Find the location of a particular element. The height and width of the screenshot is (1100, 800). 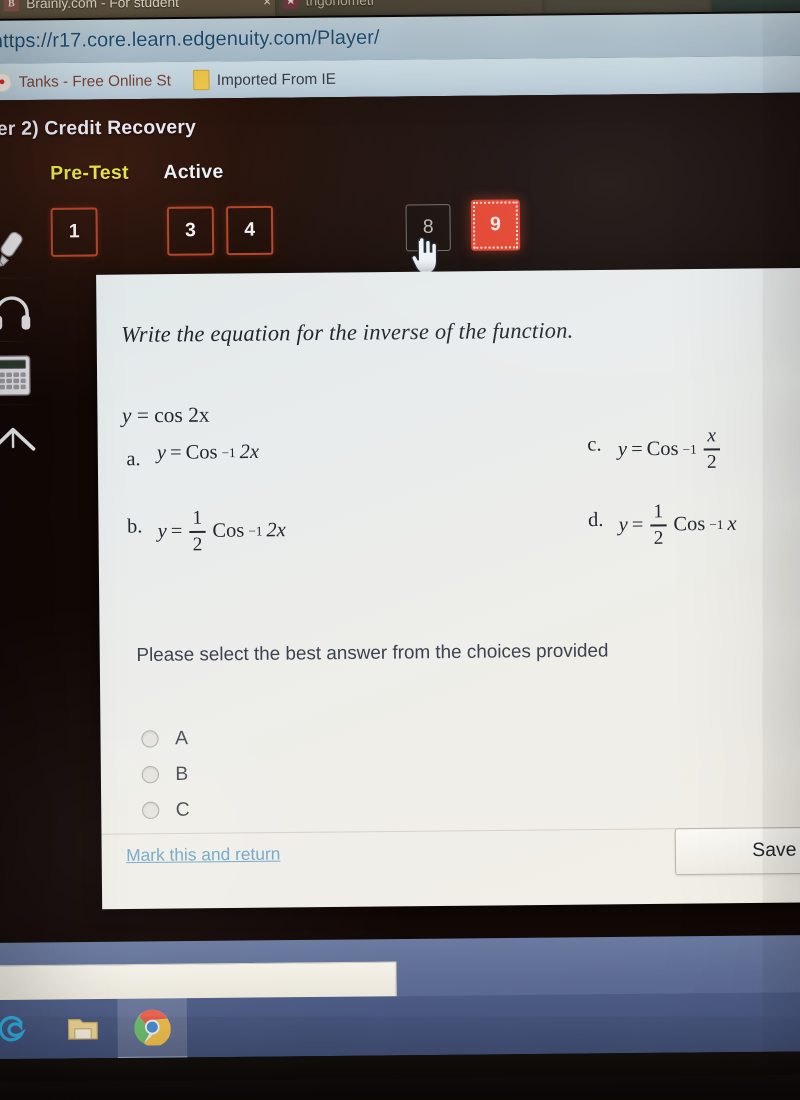

save-and-exit-button: Save and is located at coordinates (737, 850).